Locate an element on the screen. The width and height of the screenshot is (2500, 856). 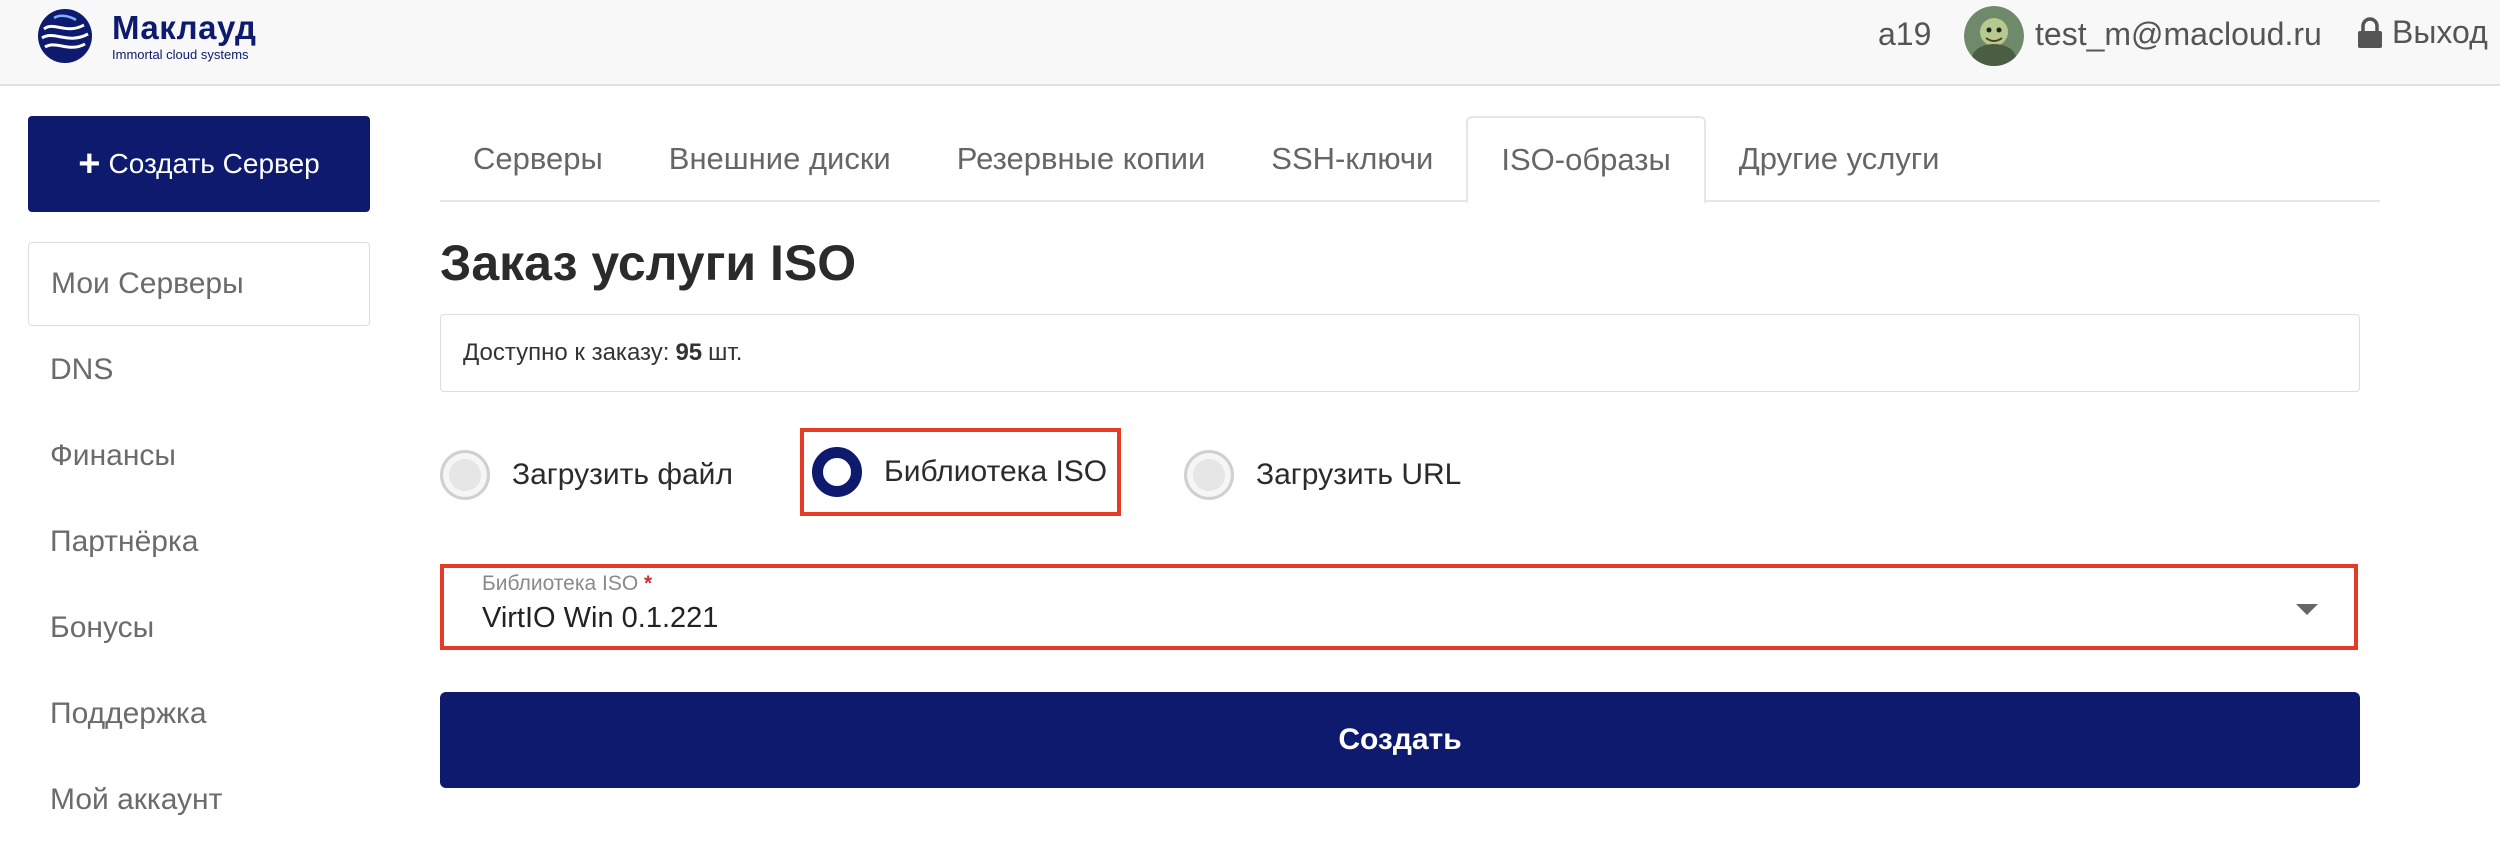
radio-upload-file: Загрузить файл is located at coordinates (586, 475).